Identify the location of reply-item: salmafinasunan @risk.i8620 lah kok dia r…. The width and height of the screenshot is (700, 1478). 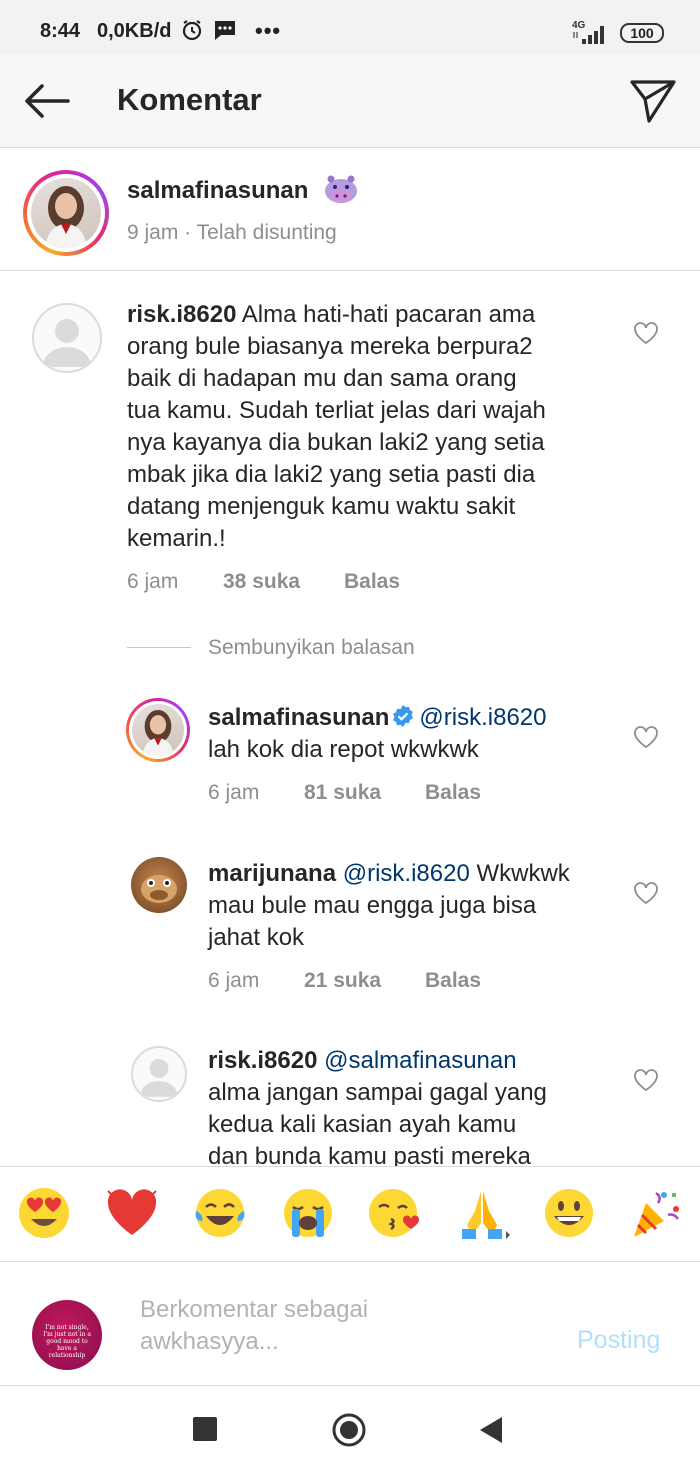
(418, 734).